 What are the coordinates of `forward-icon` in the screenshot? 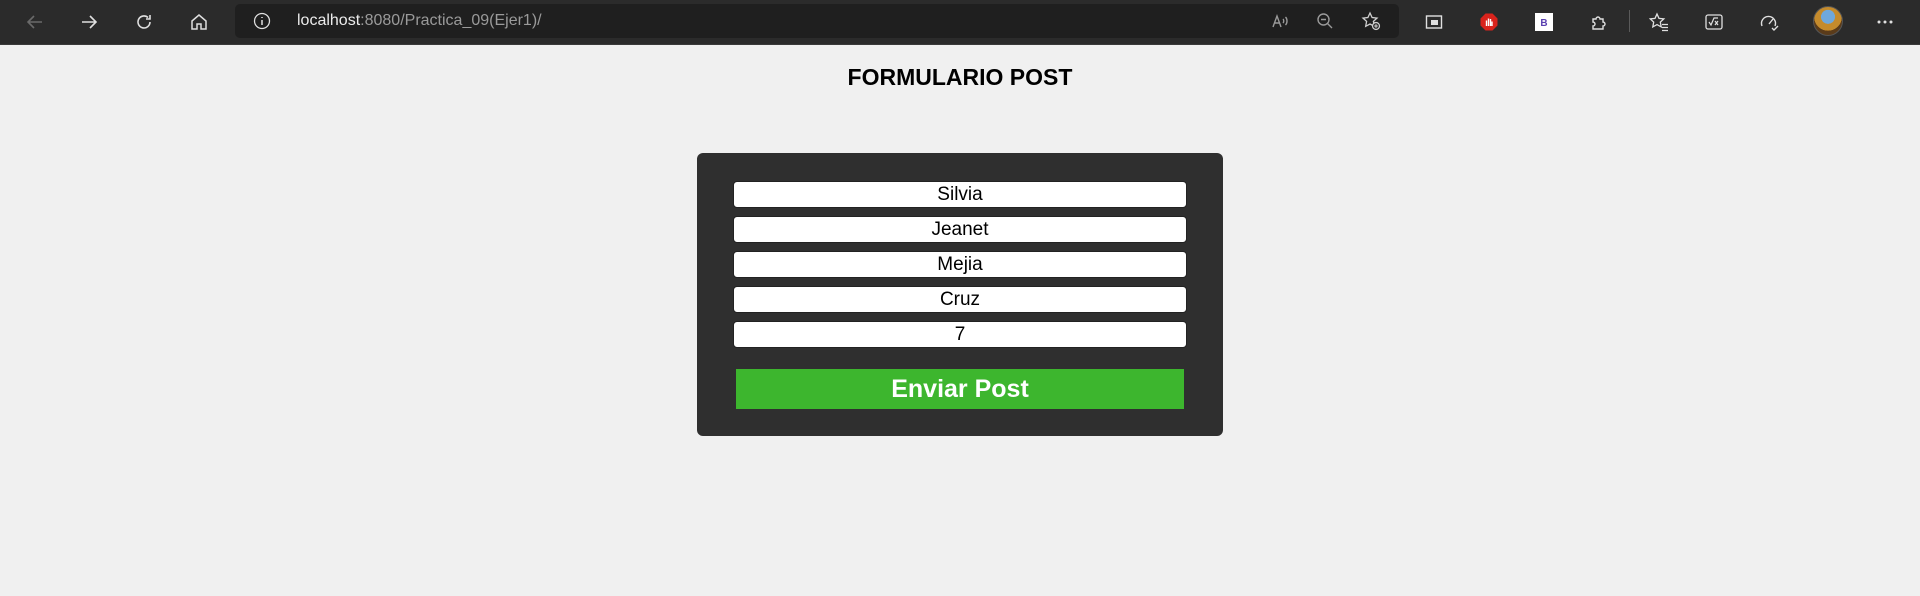 It's located at (90, 22).